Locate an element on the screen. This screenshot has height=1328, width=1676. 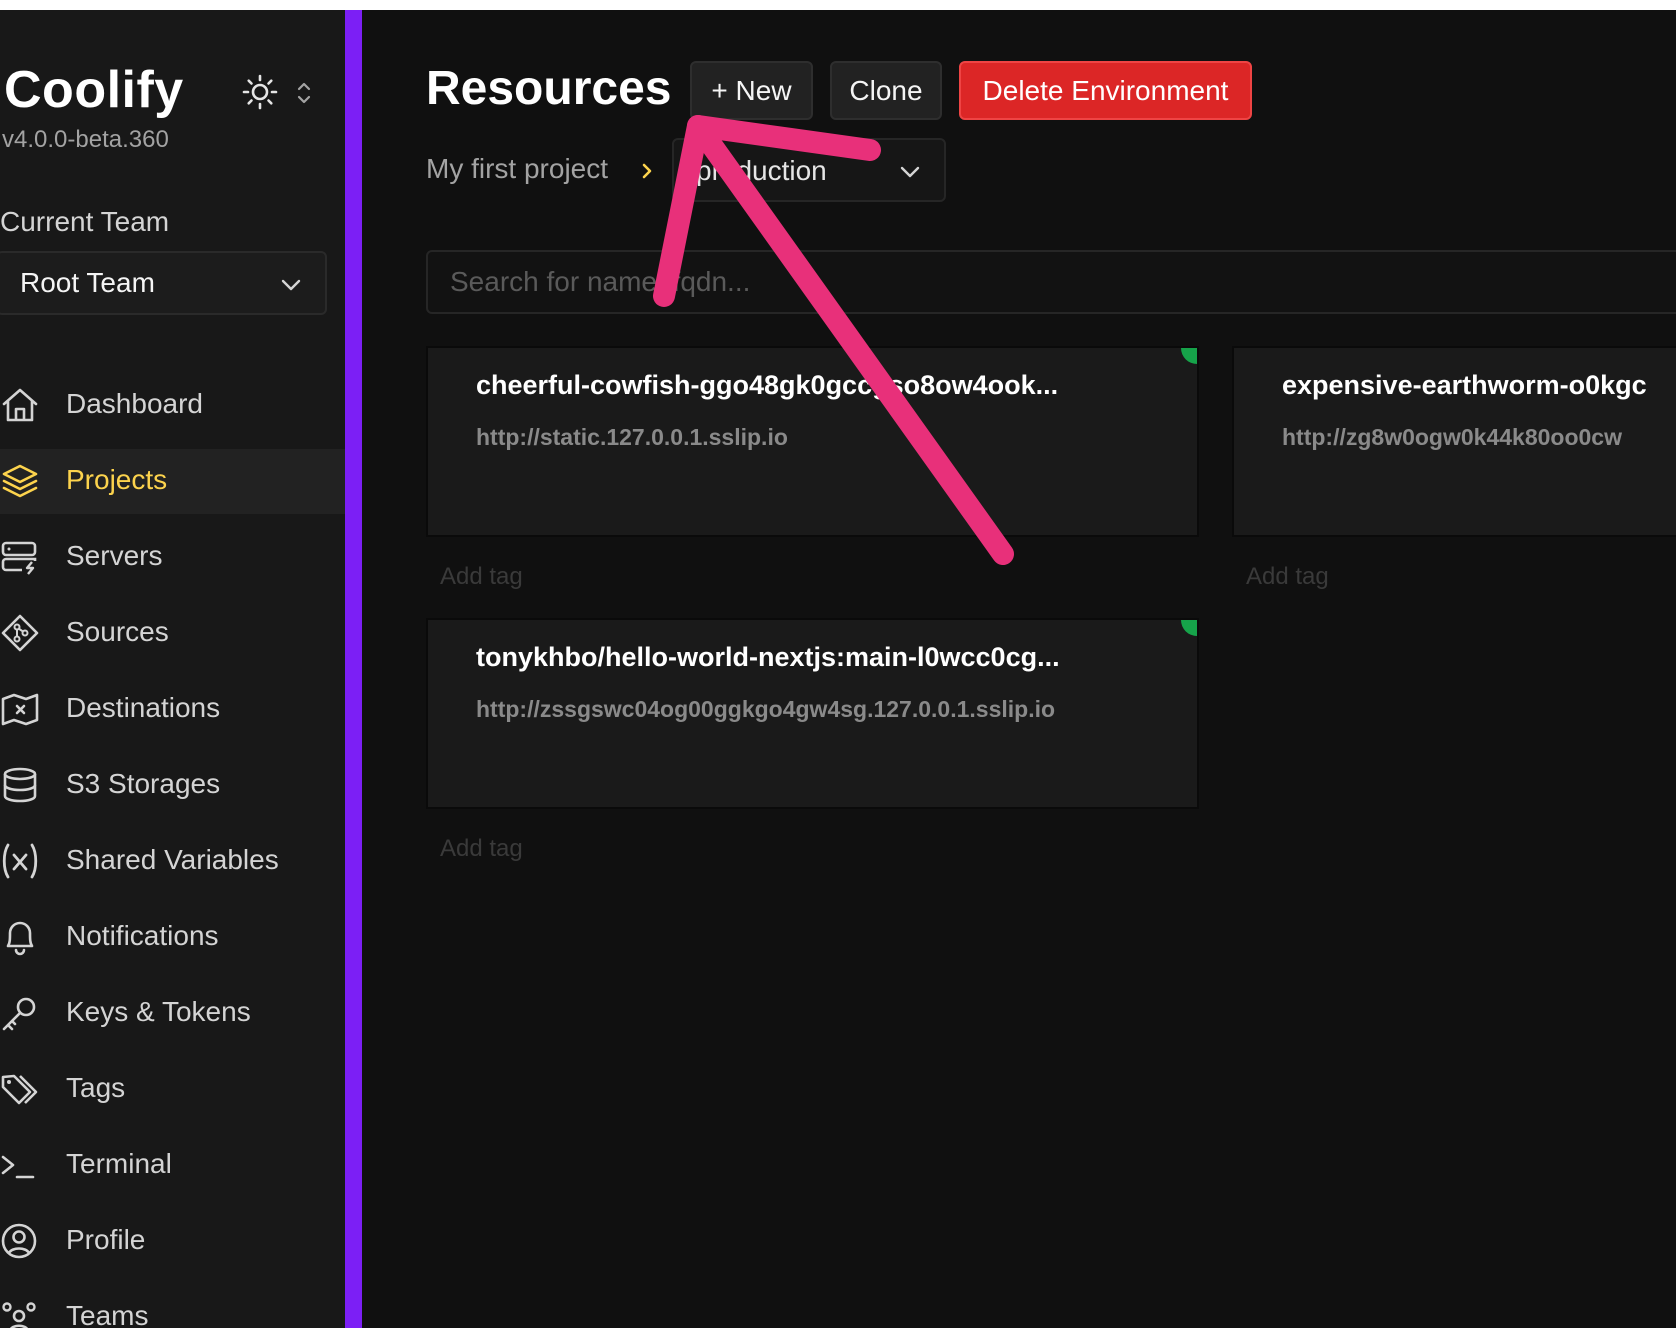
layers-icon is located at coordinates (20, 481).